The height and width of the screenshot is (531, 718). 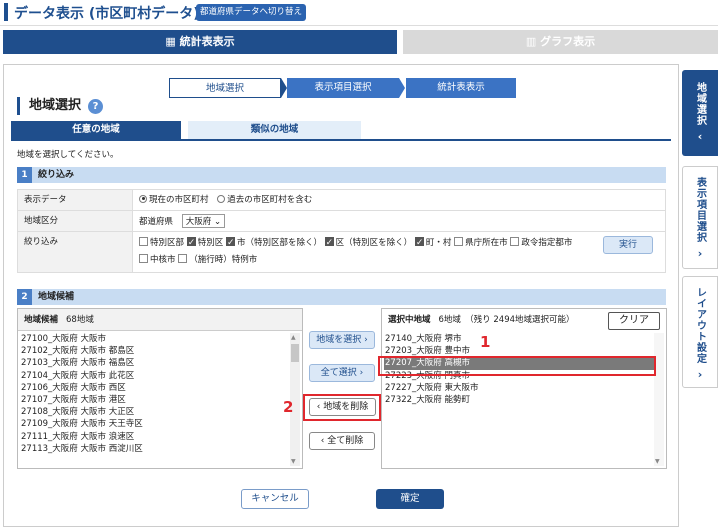 I want to click on chevron-down-icon: ⌄, so click(x=217, y=222).